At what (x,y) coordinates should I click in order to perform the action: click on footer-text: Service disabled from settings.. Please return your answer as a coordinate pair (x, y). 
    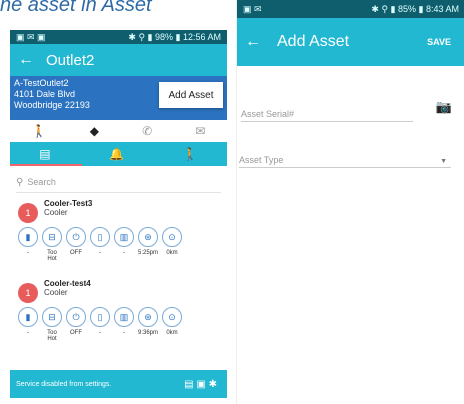
    Looking at the image, I should click on (64, 384).